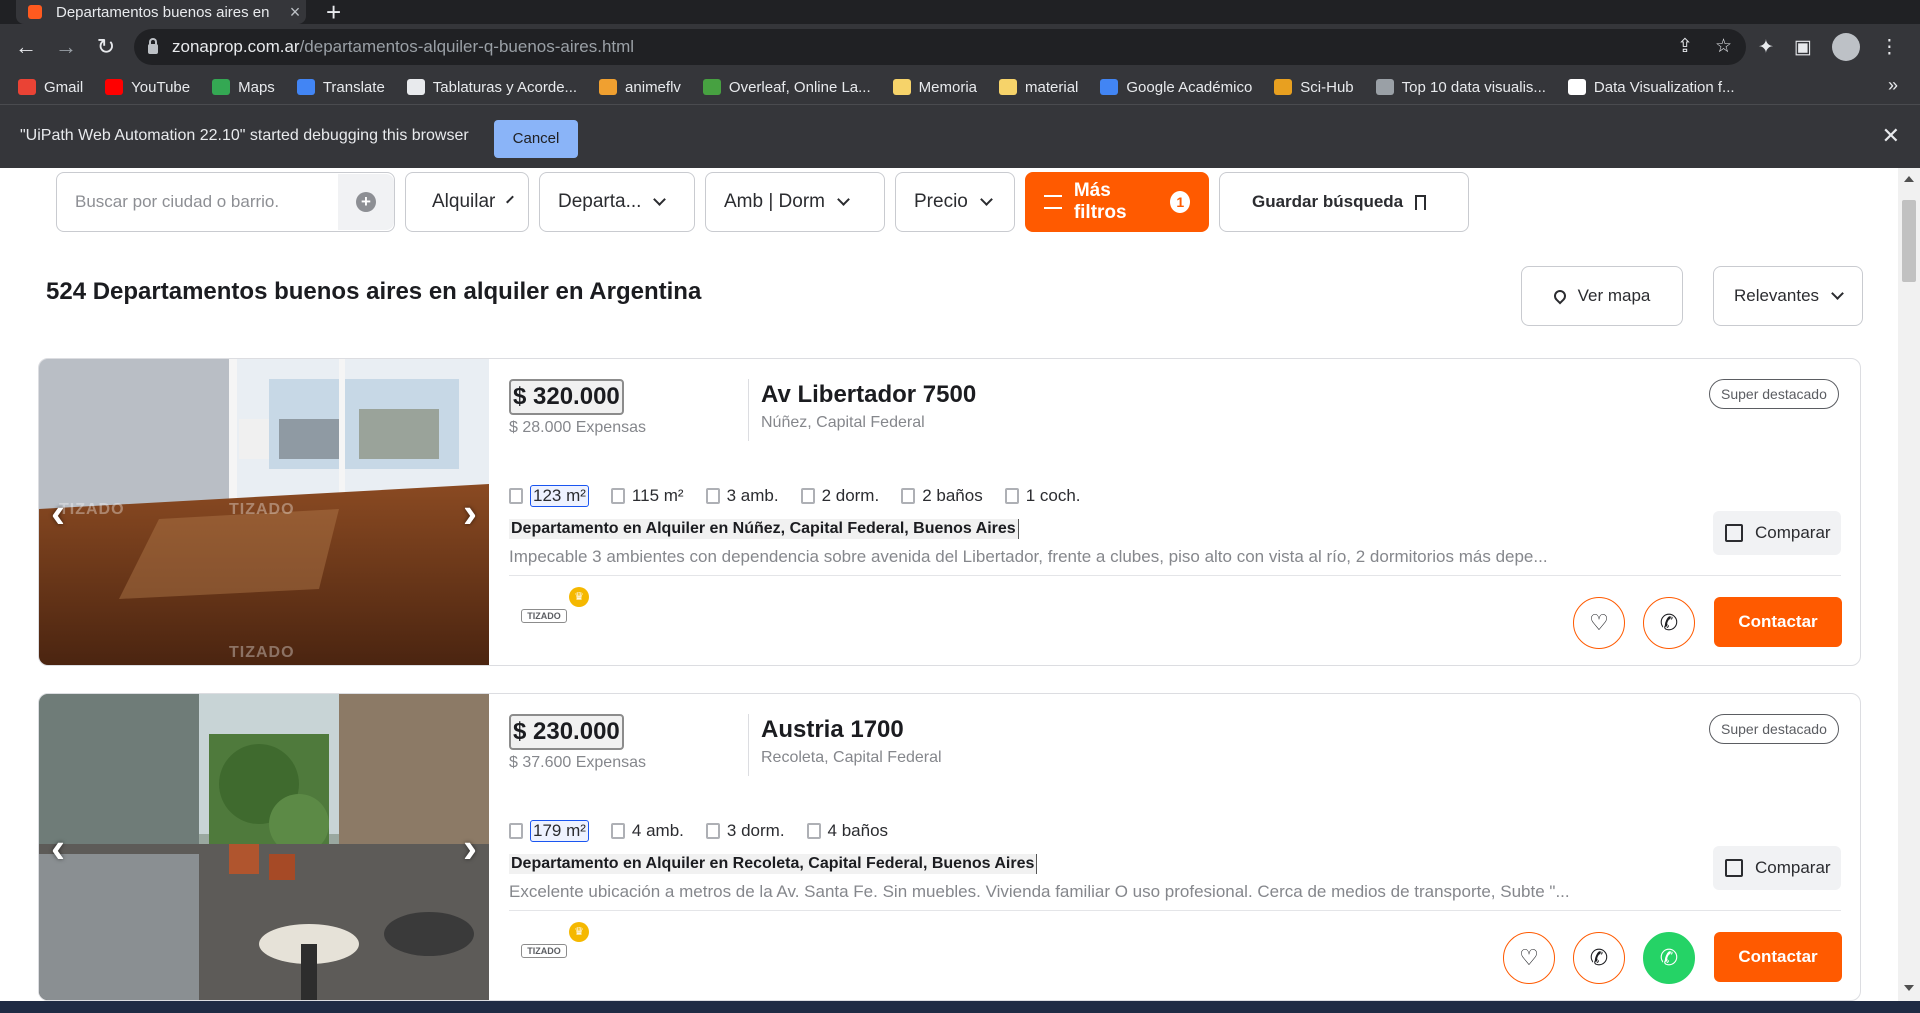 The image size is (1920, 1013). What do you see at coordinates (1100, 201) in the screenshot?
I see `more-filters-label: Más filtros` at bounding box center [1100, 201].